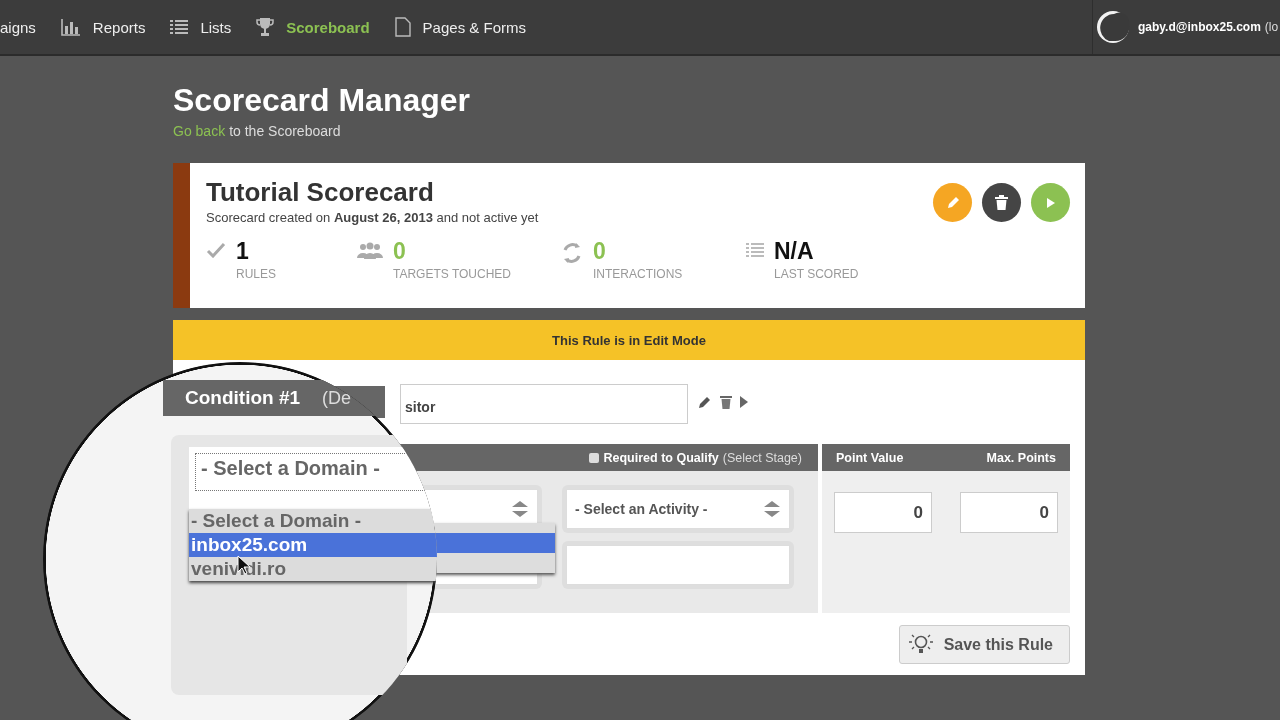  Describe the element at coordinates (243, 398) in the screenshot. I see `condition-title: Condition #1` at that location.